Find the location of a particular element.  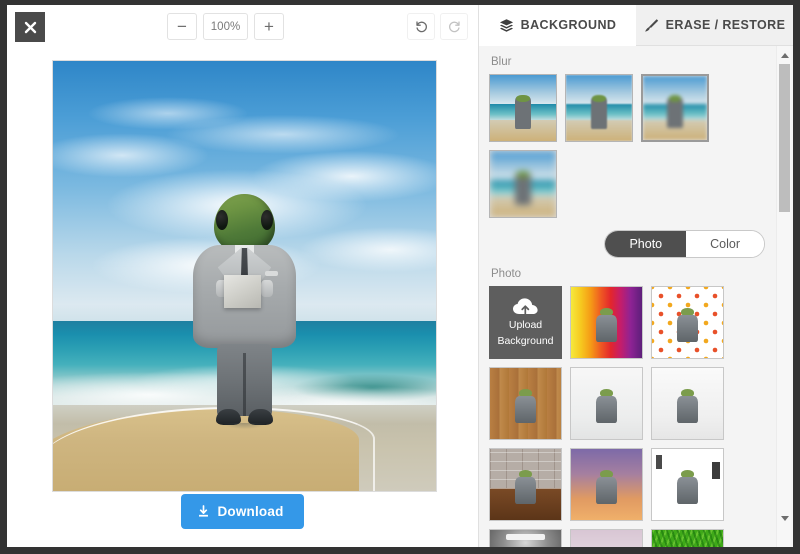

brush-icon is located at coordinates (651, 25).